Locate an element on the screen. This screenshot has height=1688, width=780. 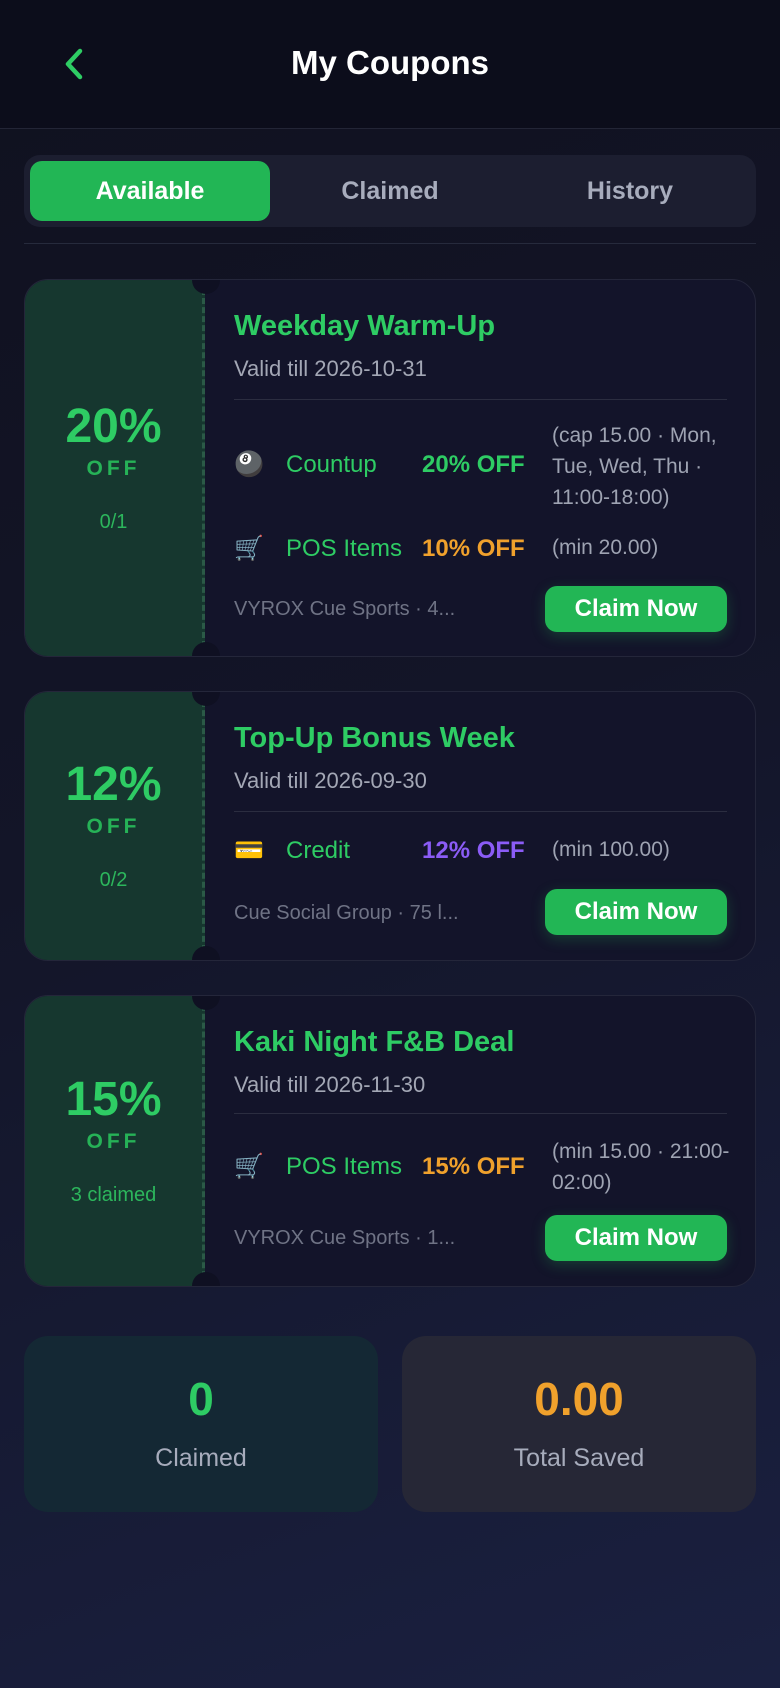
item-discount: 20% OFF is located at coordinates (473, 464).